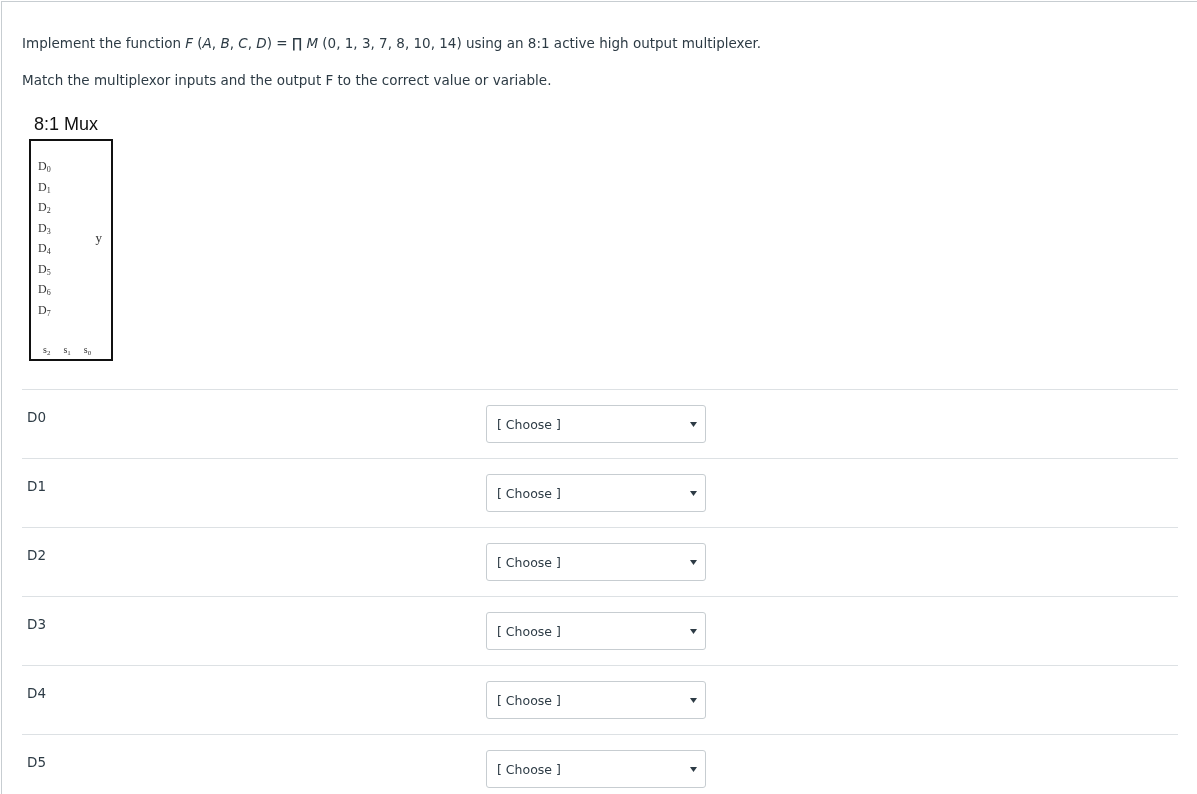  I want to click on input-pin-label: D$_{4}$, so click(44, 249).